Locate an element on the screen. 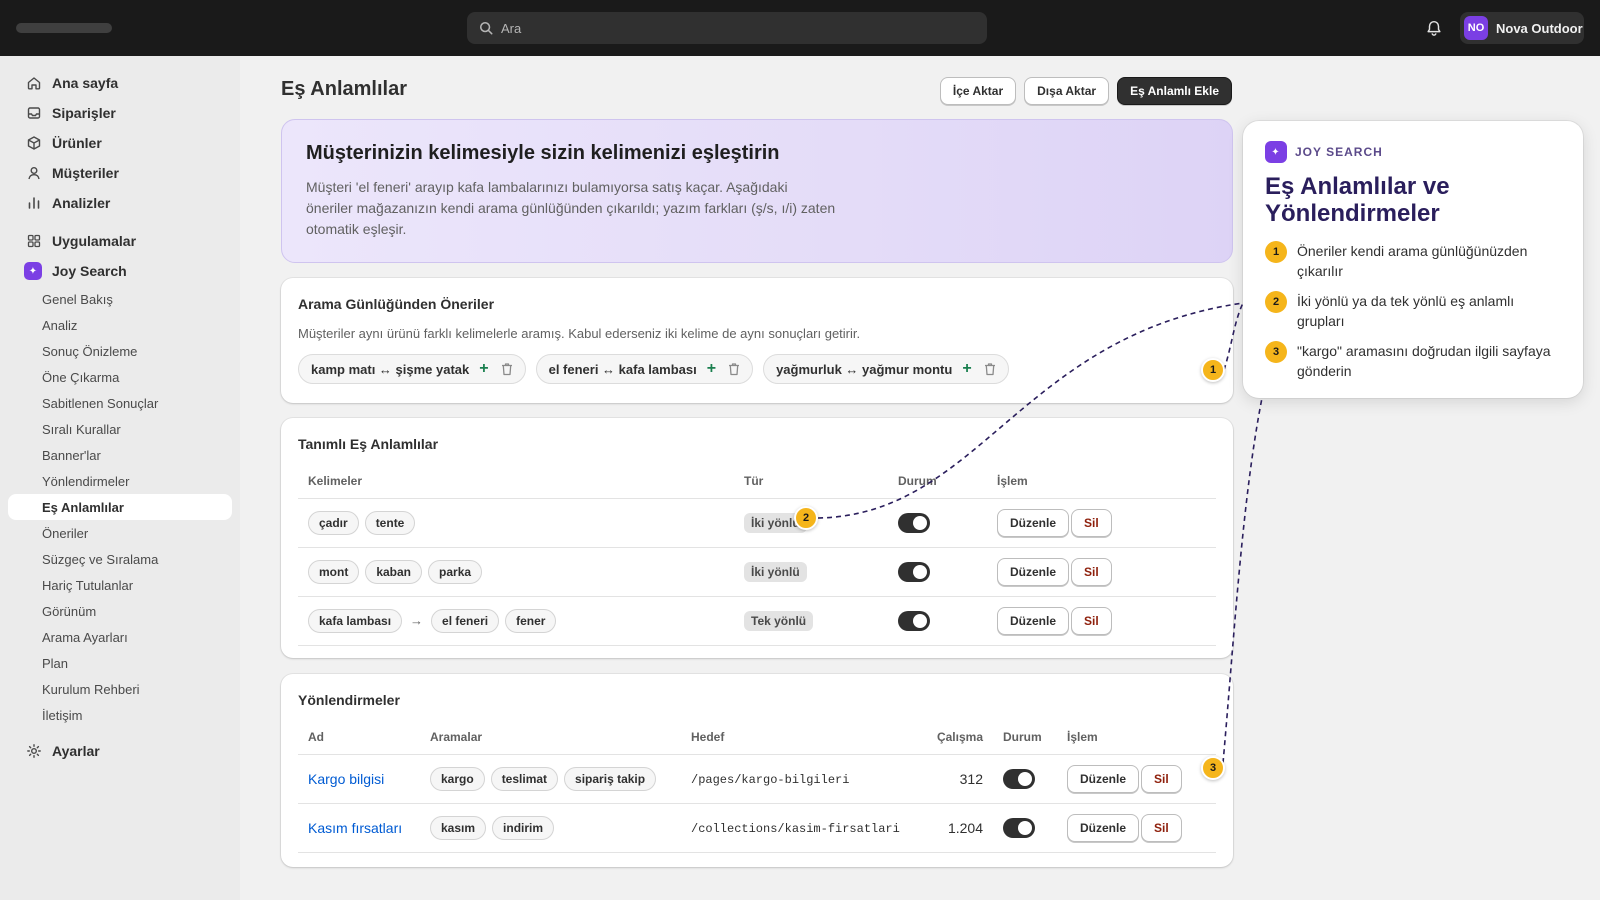 The image size is (1600, 900). sidebar-subitem: Genel Bakış is located at coordinates (120, 299).